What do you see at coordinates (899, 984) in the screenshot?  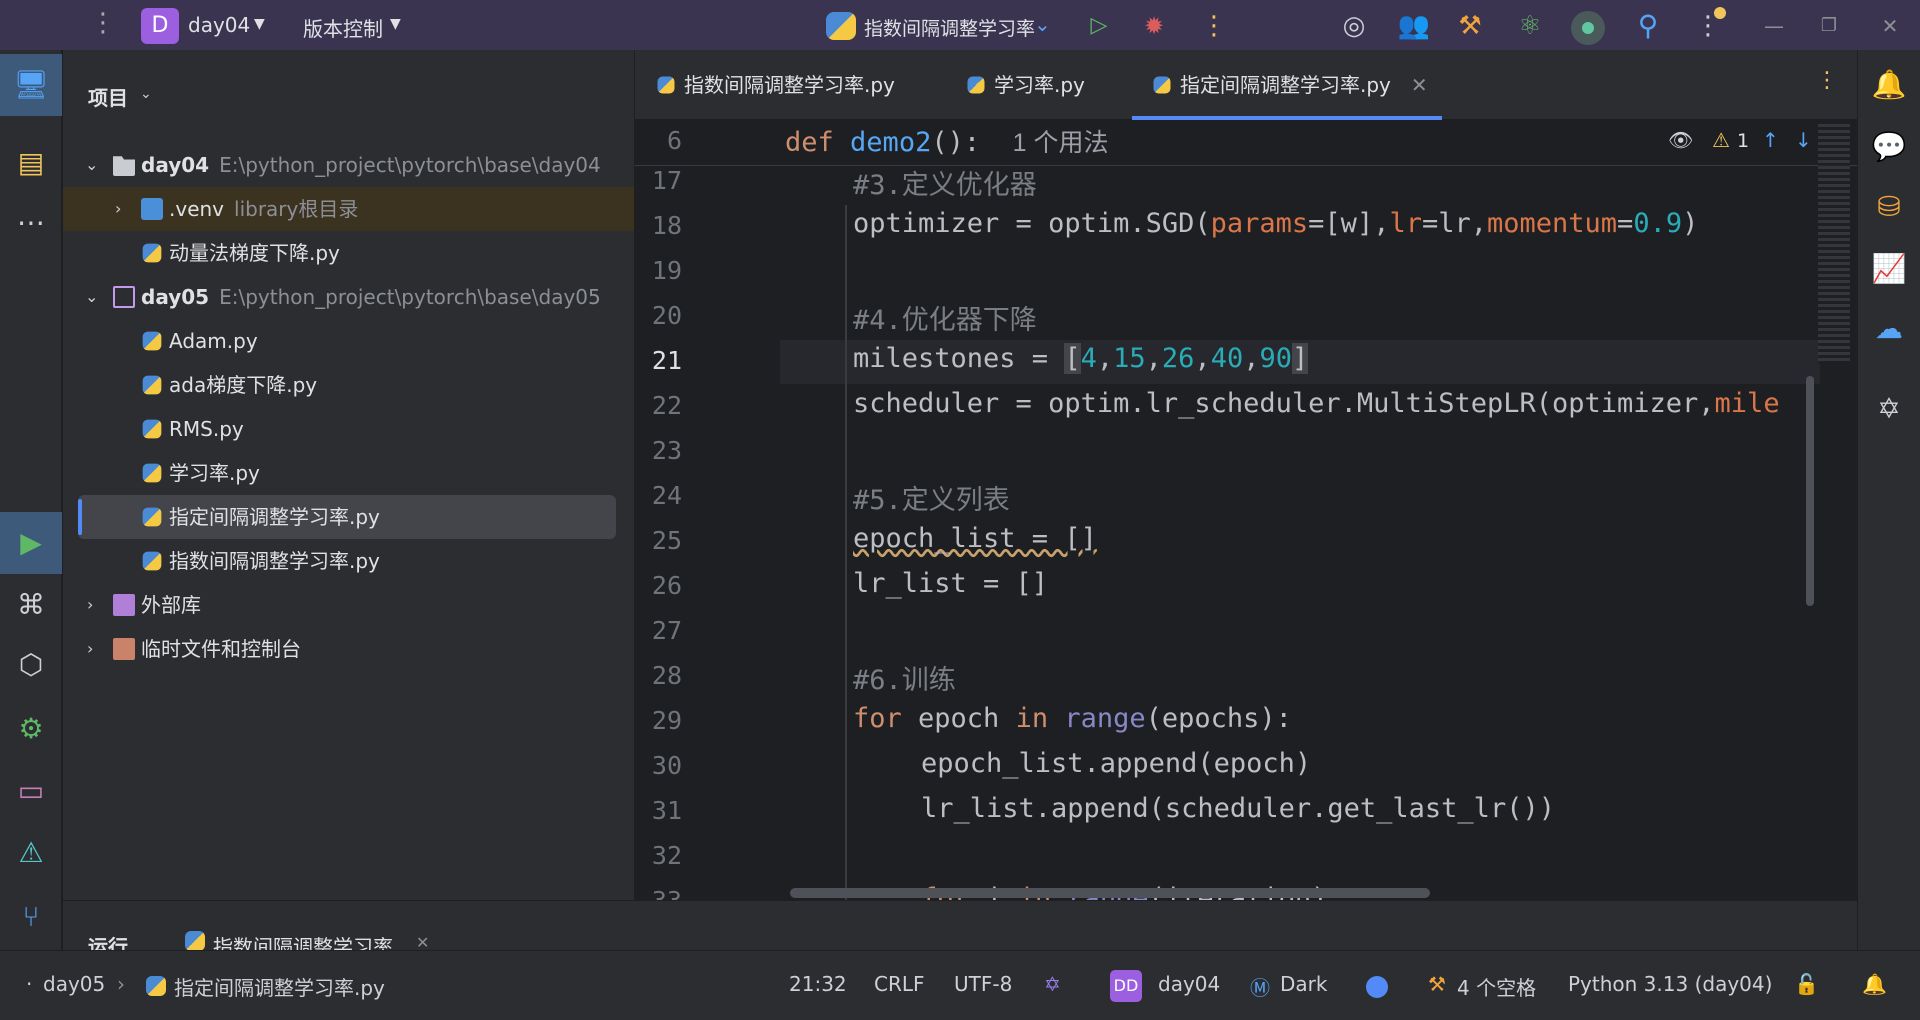 I see `line-separator: CRLF` at bounding box center [899, 984].